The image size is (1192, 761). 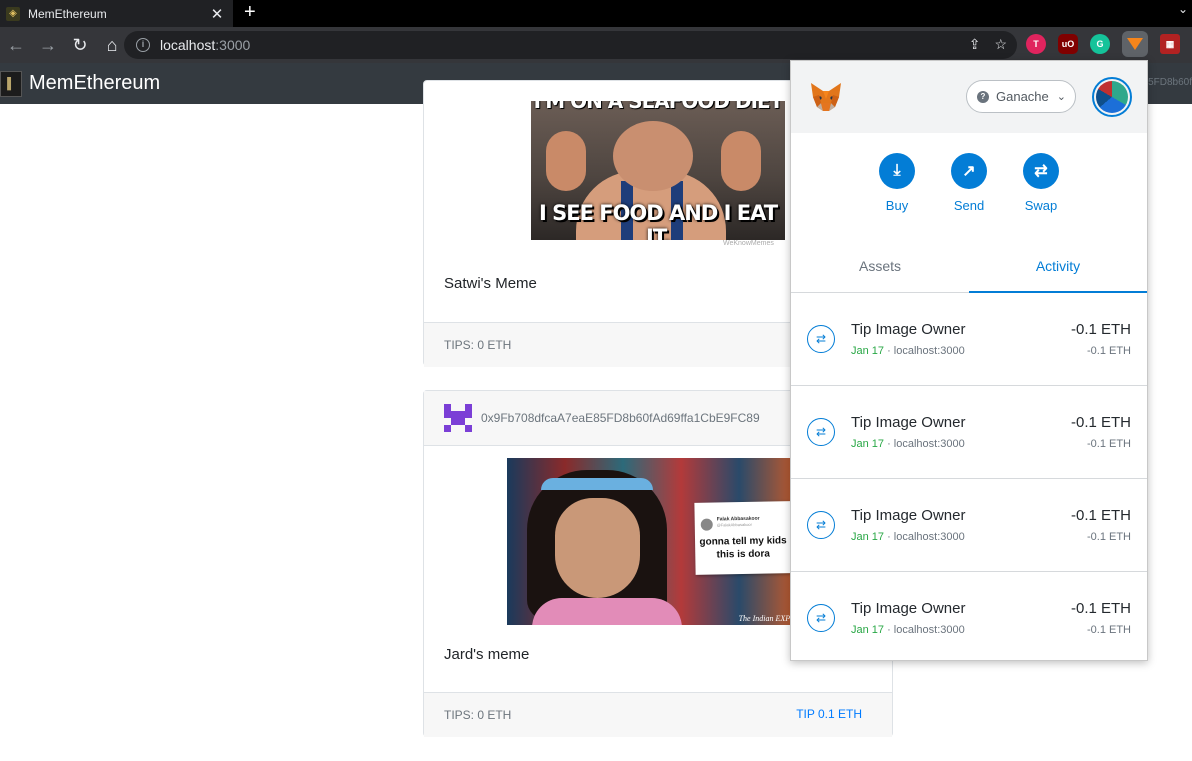 I want to click on buy-button: ⤓ Buy, so click(x=897, y=183).